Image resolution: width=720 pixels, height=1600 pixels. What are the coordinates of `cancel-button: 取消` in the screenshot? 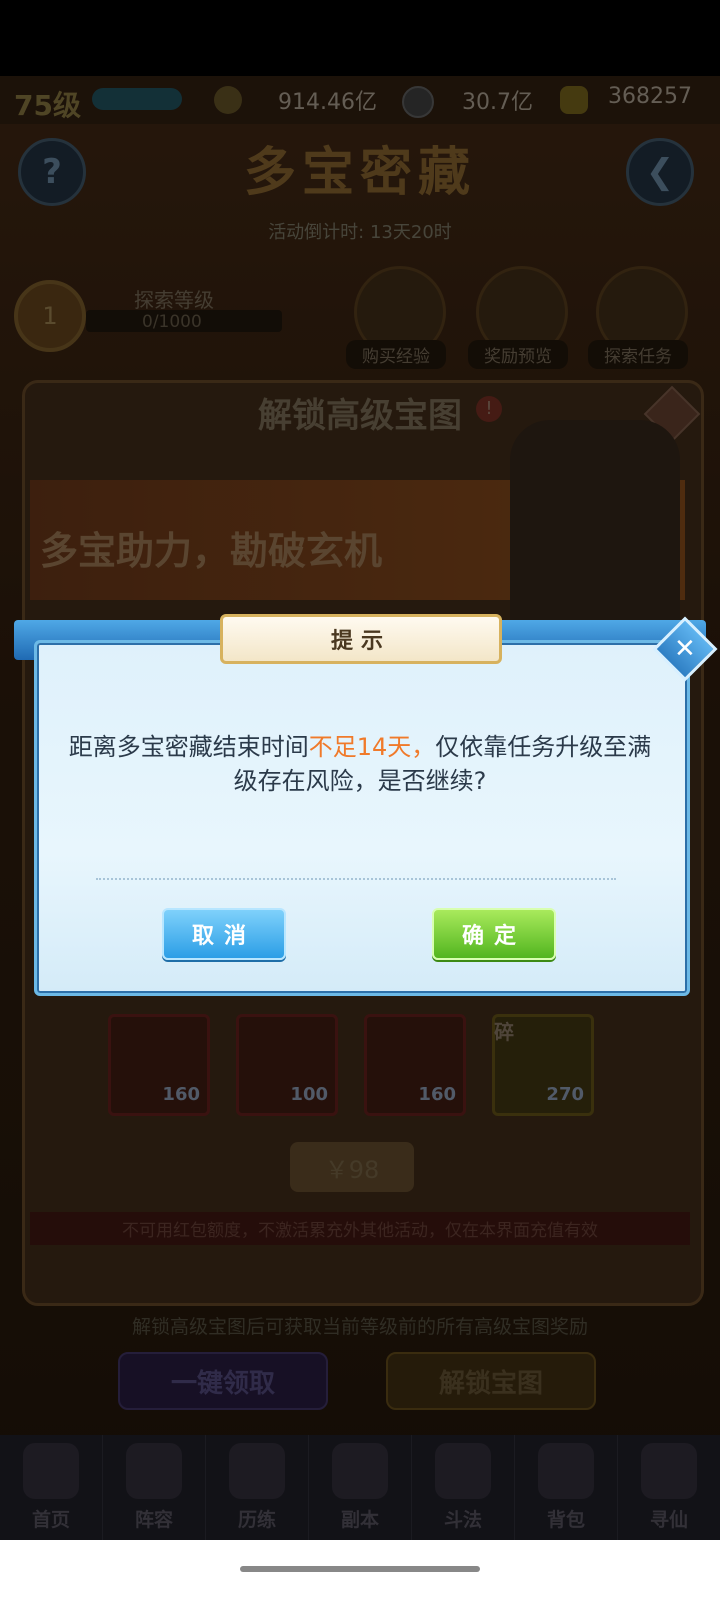 It's located at (224, 934).